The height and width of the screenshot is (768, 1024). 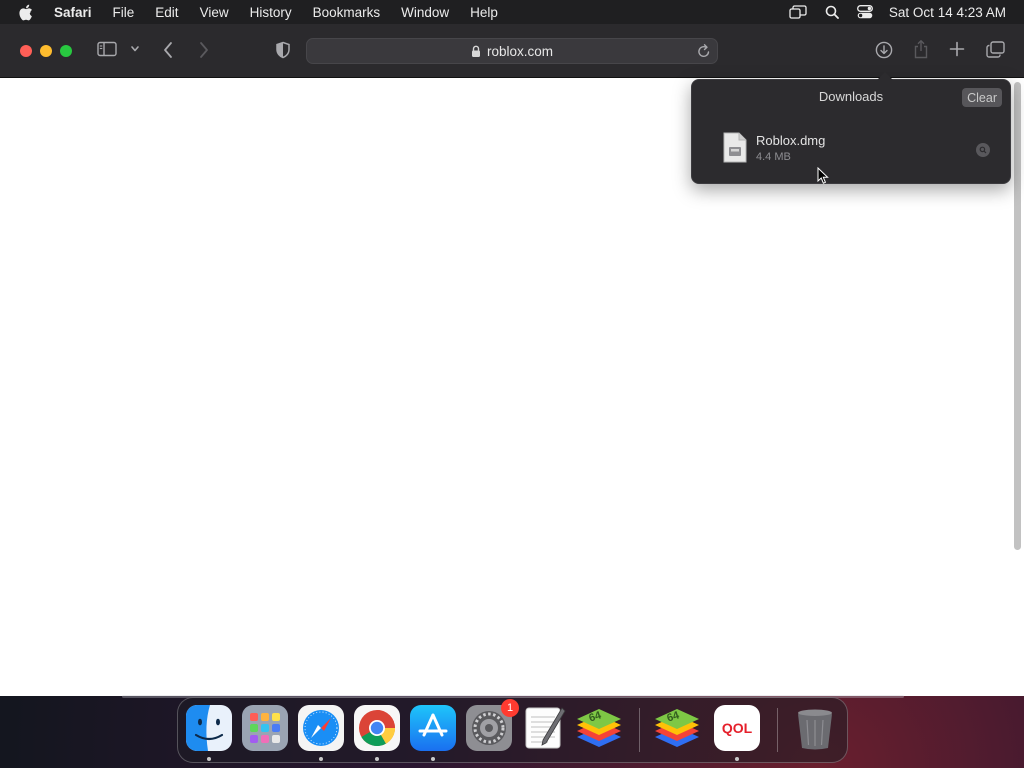 What do you see at coordinates (832, 12) in the screenshot?
I see `spotlight-search-icon` at bounding box center [832, 12].